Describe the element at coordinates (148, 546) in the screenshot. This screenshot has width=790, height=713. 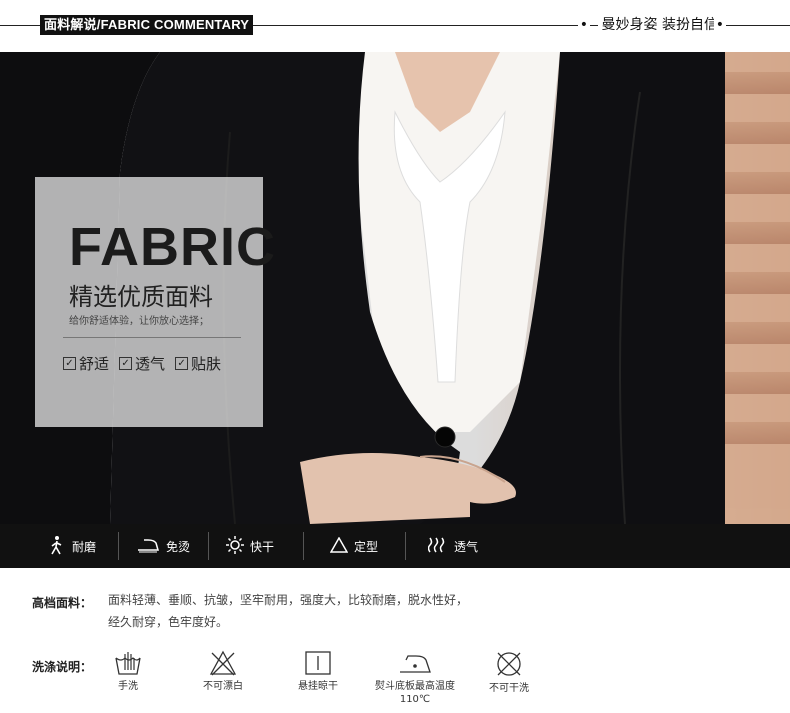
I see `iron-icon` at that location.